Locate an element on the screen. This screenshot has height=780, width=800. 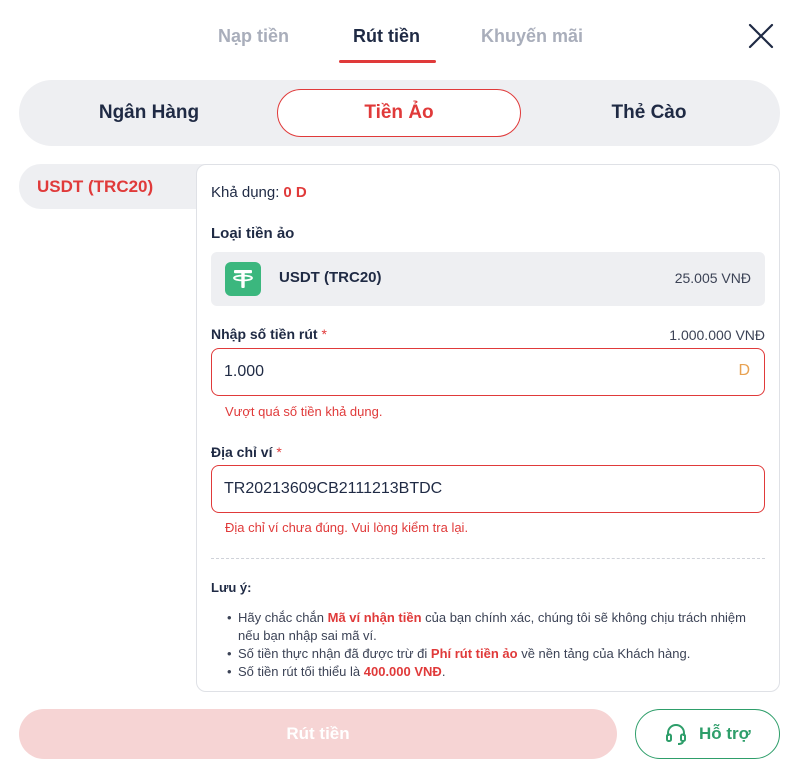
tab-promotion: Khuyến mãi is located at coordinates (532, 36).